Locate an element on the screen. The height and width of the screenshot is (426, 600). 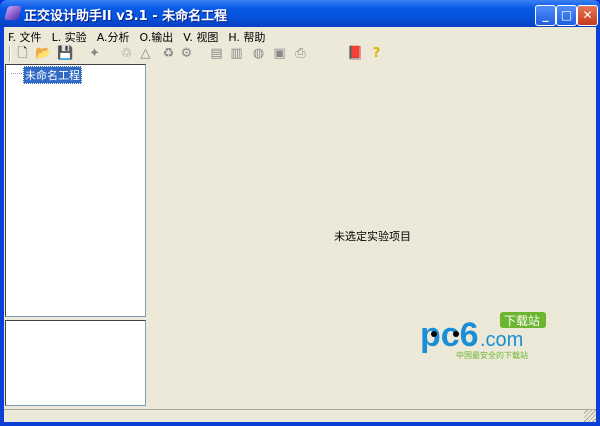
page-icon: ▥ is located at coordinates (236, 53).